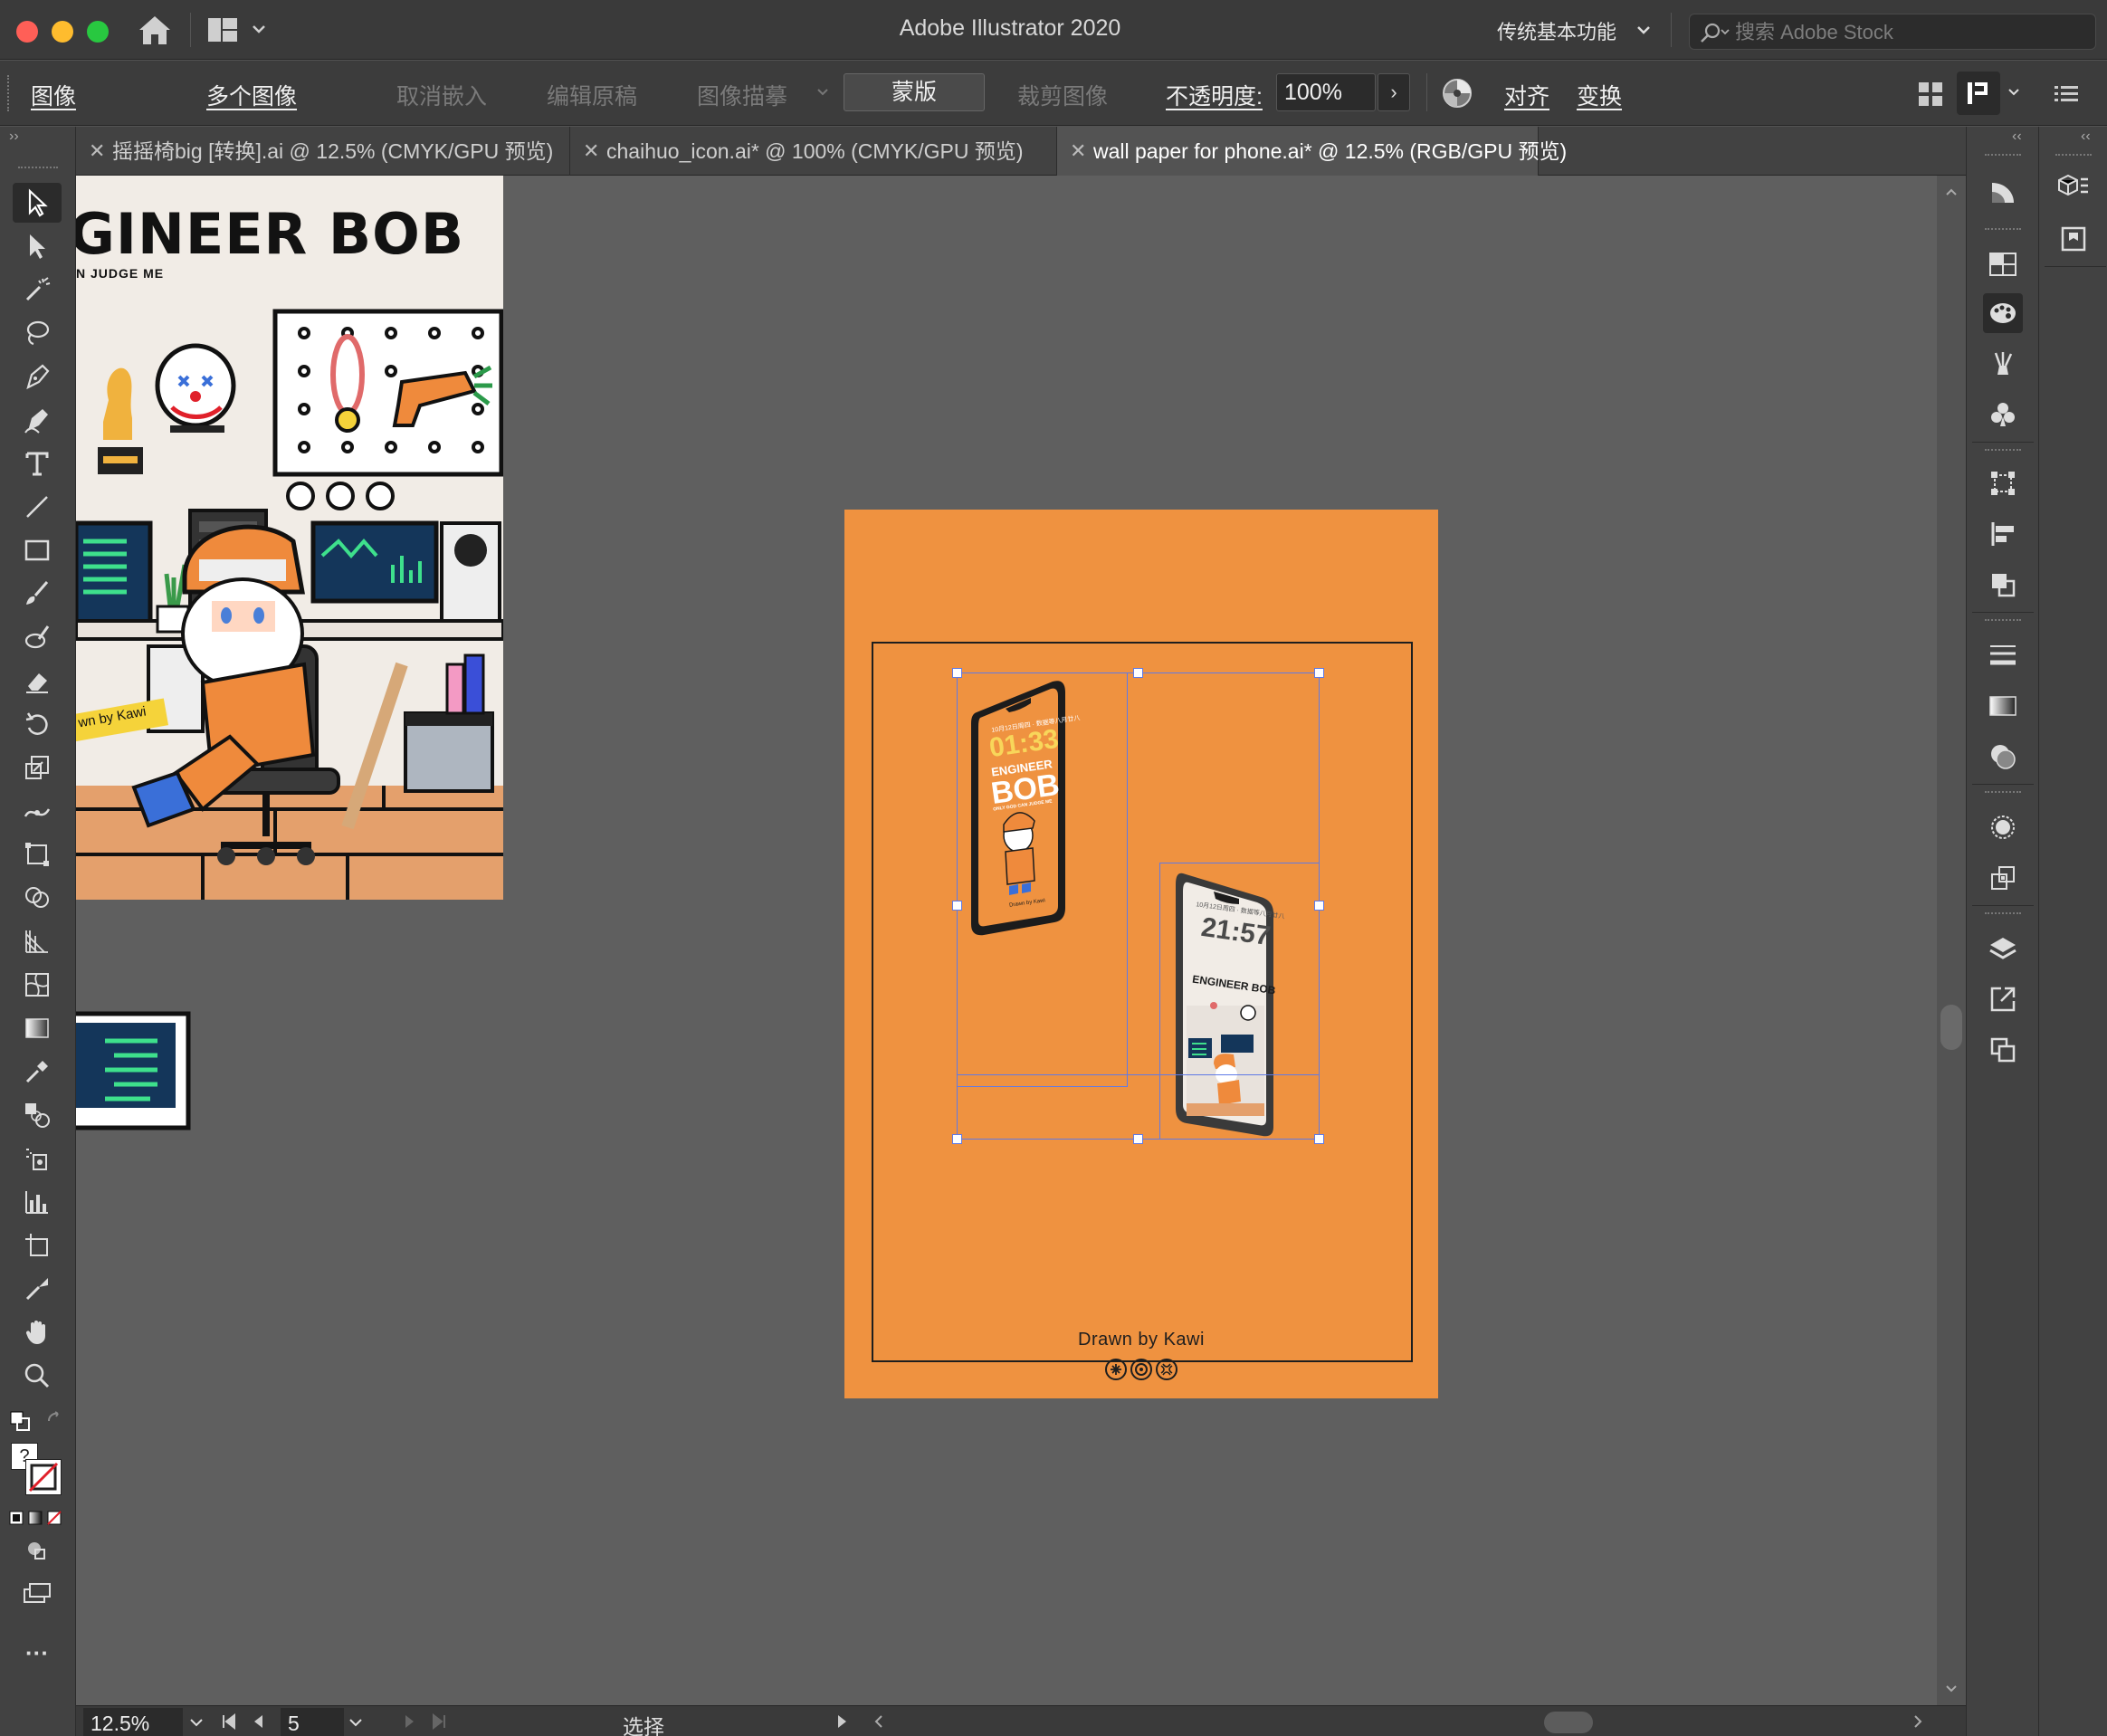 The width and height of the screenshot is (2107, 1736). I want to click on color-guide-panel-icon, so click(2003, 313).